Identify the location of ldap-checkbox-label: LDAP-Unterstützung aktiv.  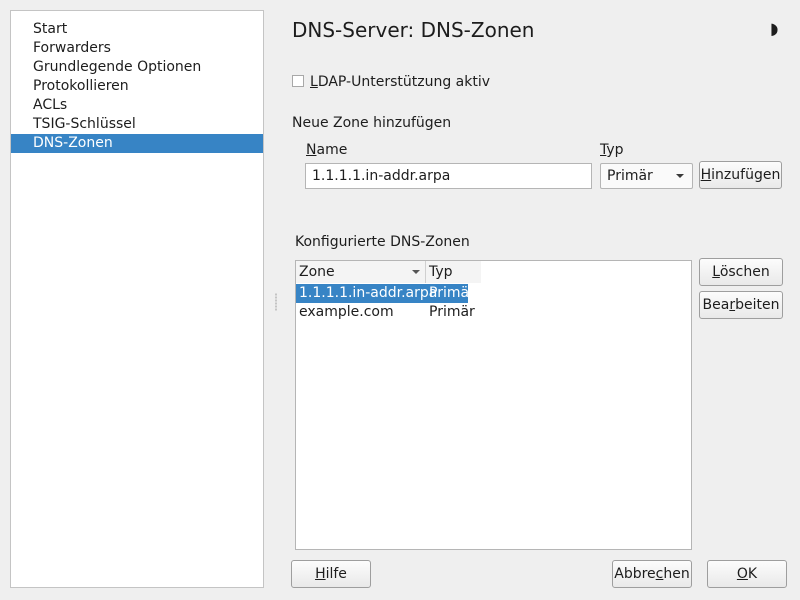
(400, 82).